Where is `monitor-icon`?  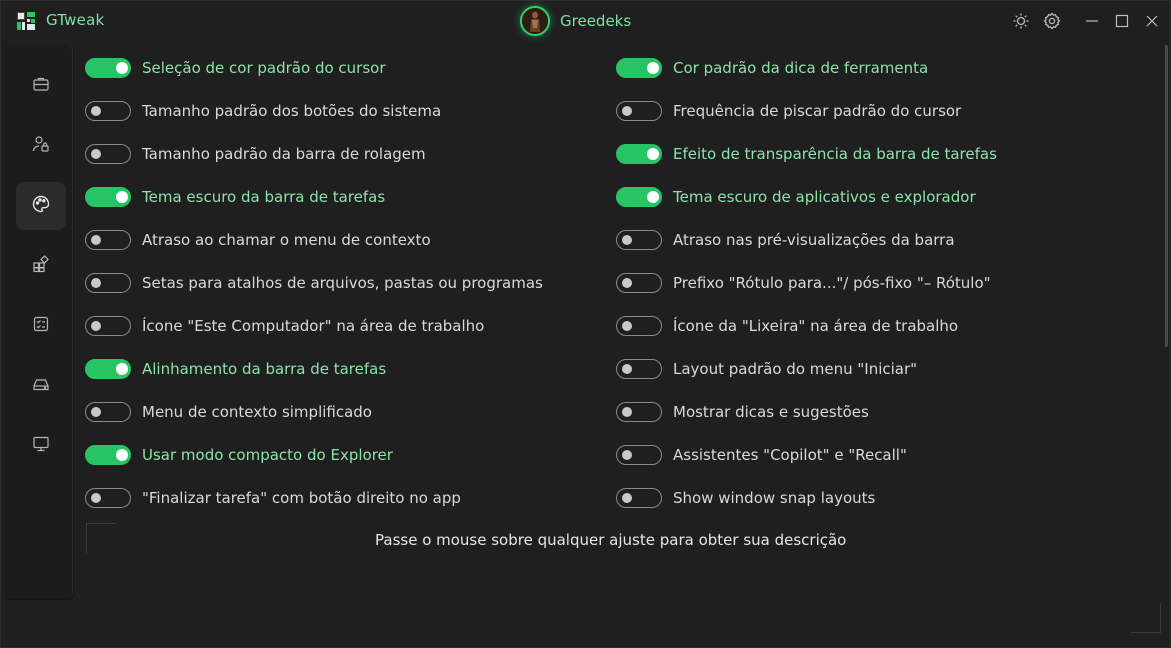 monitor-icon is located at coordinates (41, 446).